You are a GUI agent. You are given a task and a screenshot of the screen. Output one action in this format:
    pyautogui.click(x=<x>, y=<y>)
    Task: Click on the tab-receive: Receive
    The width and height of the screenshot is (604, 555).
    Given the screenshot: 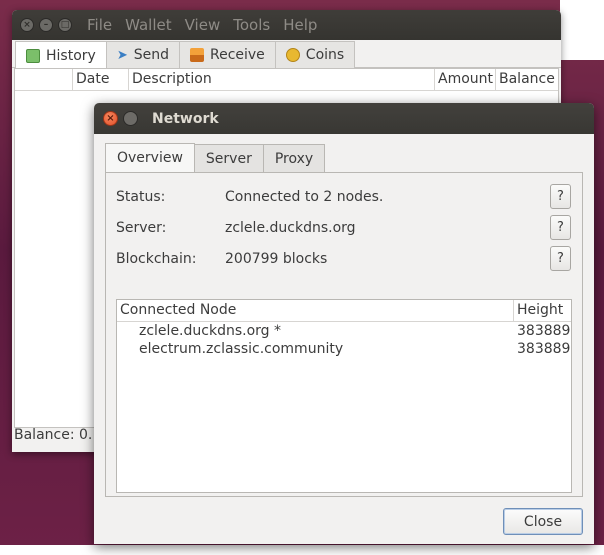 What is the action you would take?
    pyautogui.click(x=227, y=54)
    